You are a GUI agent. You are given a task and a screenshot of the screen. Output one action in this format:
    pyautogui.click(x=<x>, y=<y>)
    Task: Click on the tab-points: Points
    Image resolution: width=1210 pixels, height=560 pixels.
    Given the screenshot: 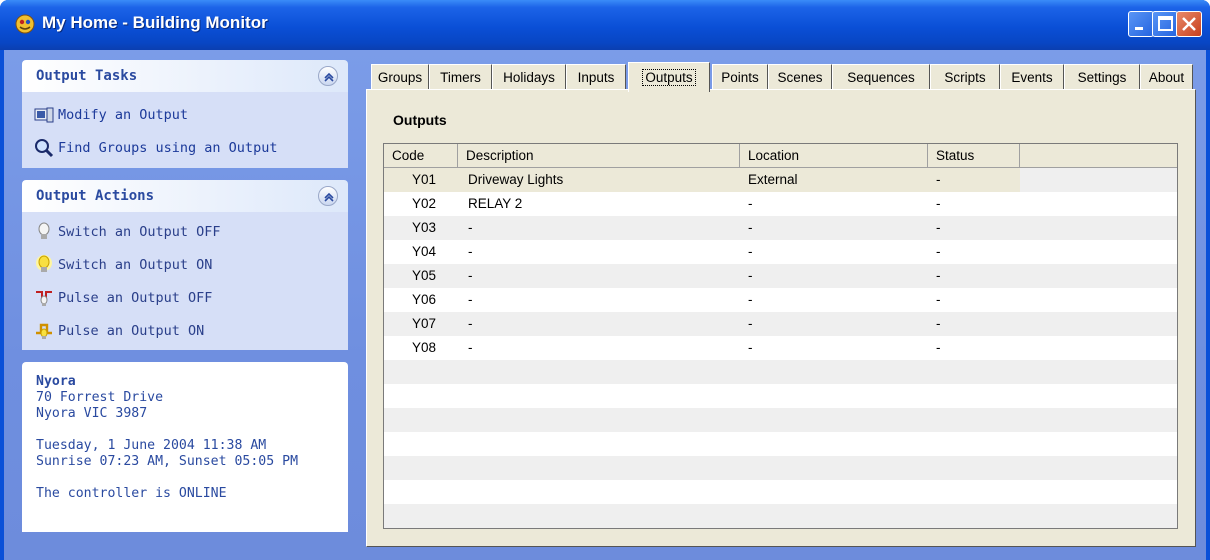 What is the action you would take?
    pyautogui.click(x=740, y=77)
    